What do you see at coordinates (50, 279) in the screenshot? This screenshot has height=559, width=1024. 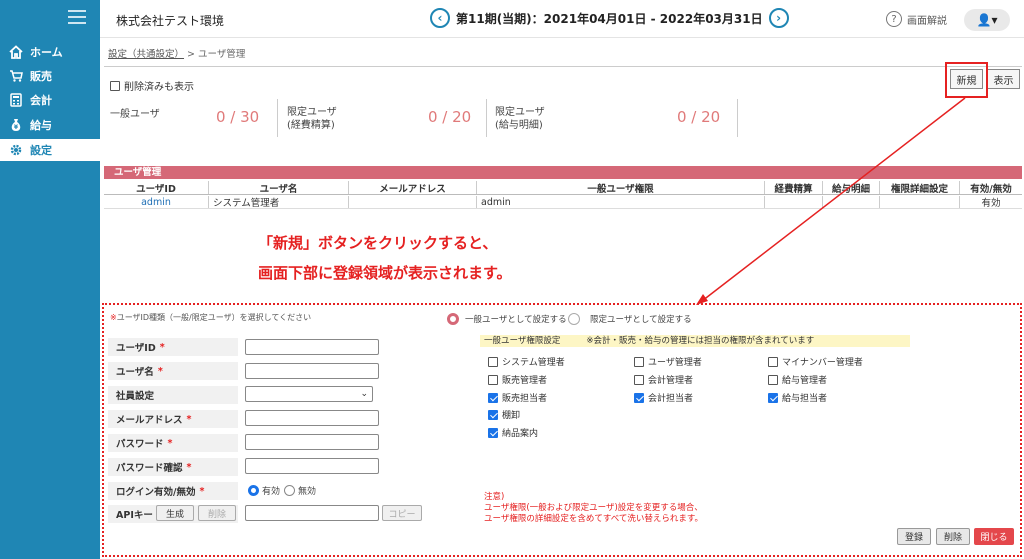 I see `sidebar: ホーム 販売 会計 ¥ 給与 設定` at bounding box center [50, 279].